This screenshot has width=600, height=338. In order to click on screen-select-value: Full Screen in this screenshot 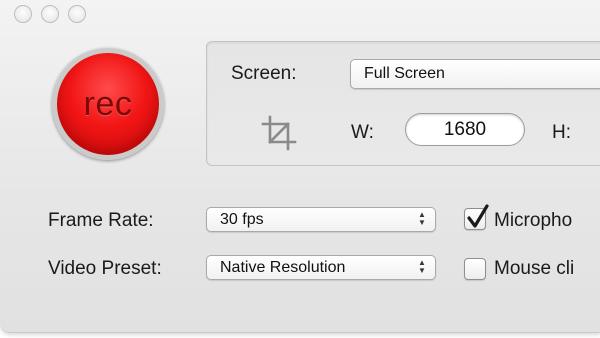, I will do `click(404, 73)`.